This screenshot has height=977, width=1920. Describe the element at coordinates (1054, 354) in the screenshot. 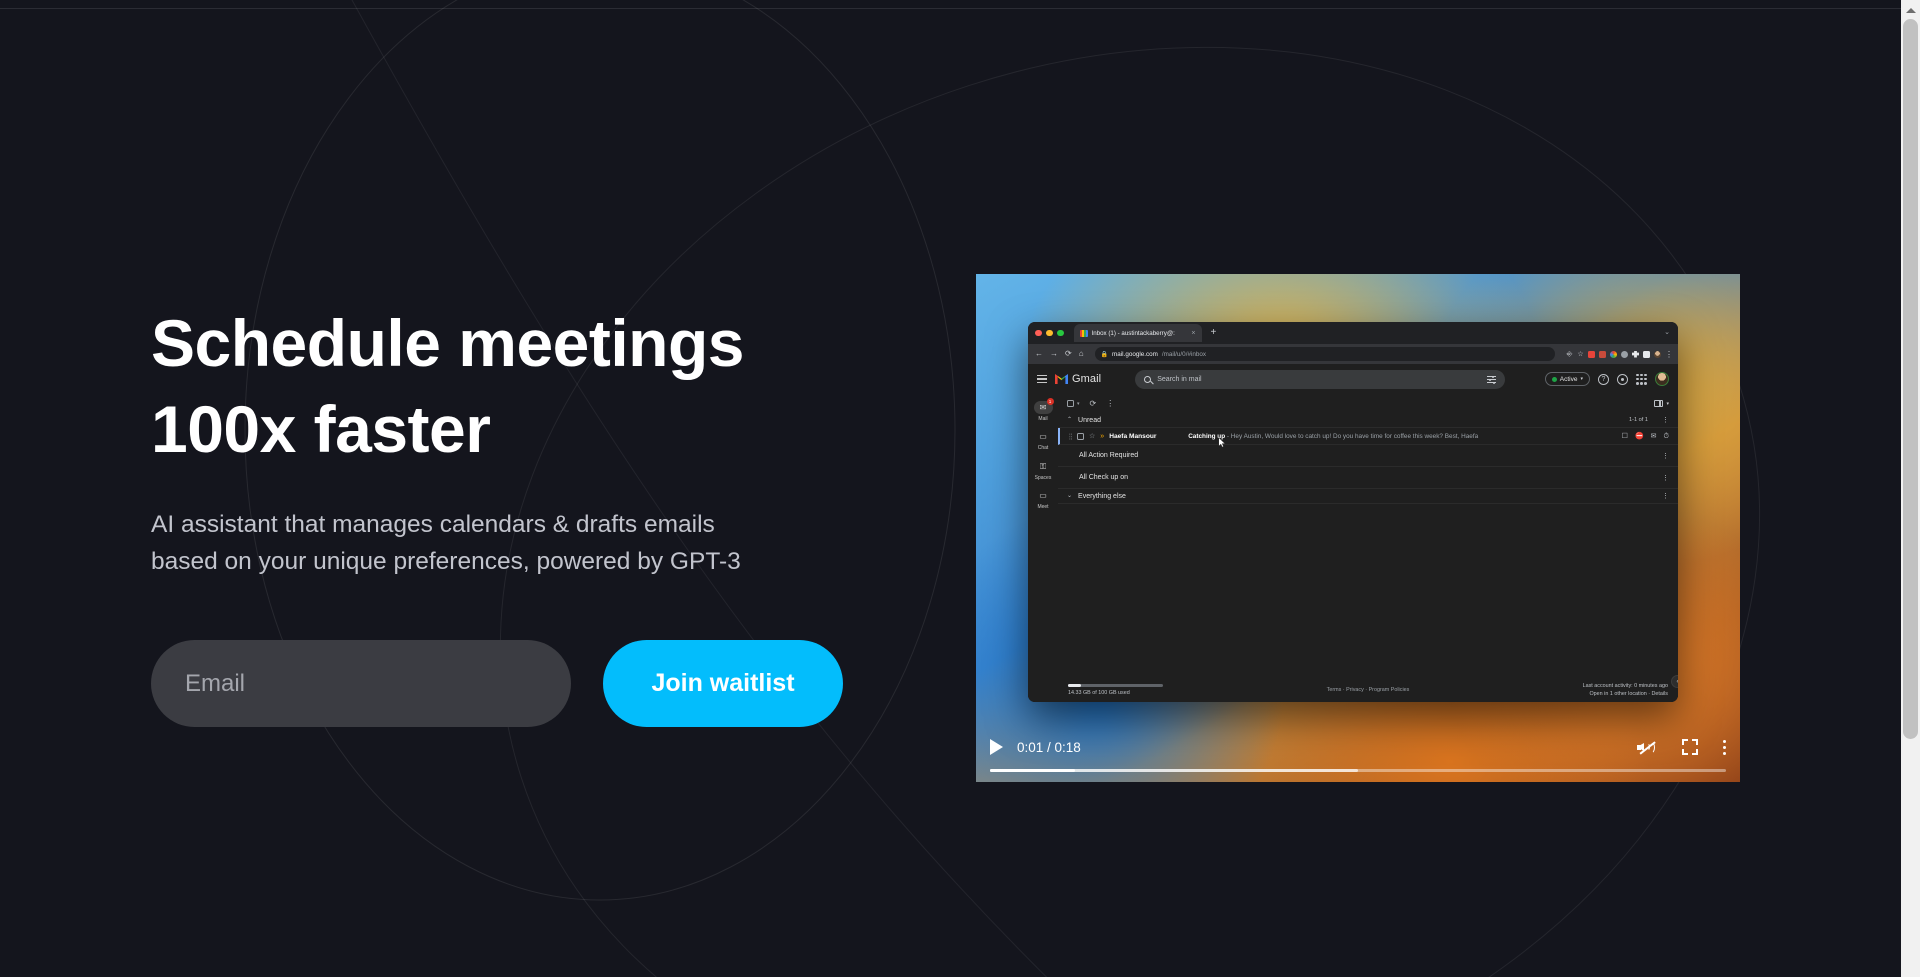

I see `forward-icon: →` at that location.